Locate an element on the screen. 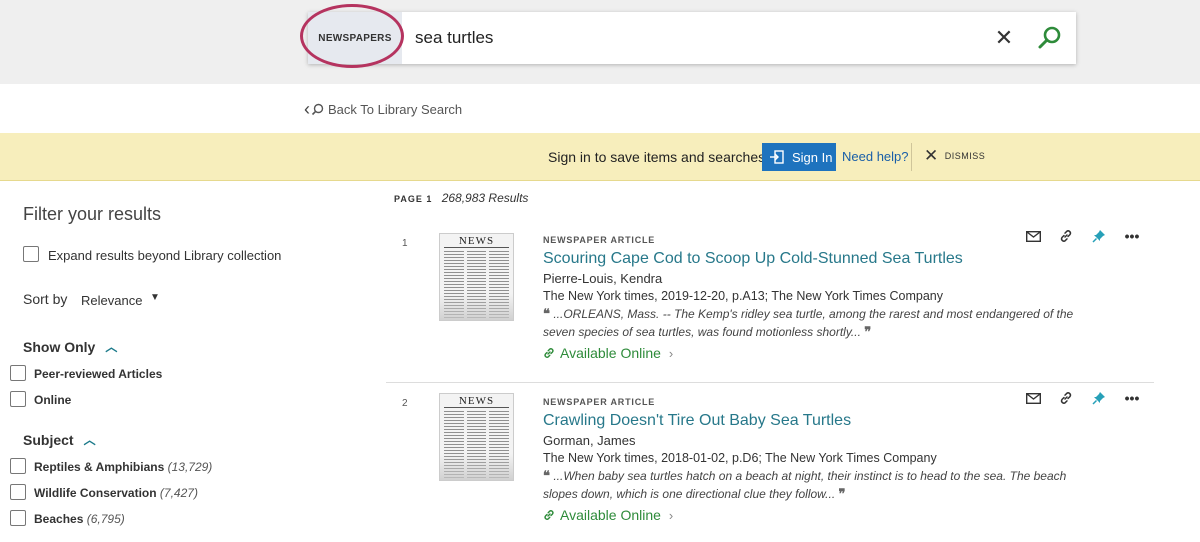 The width and height of the screenshot is (1200, 542). search-button is located at coordinates (1050, 38).